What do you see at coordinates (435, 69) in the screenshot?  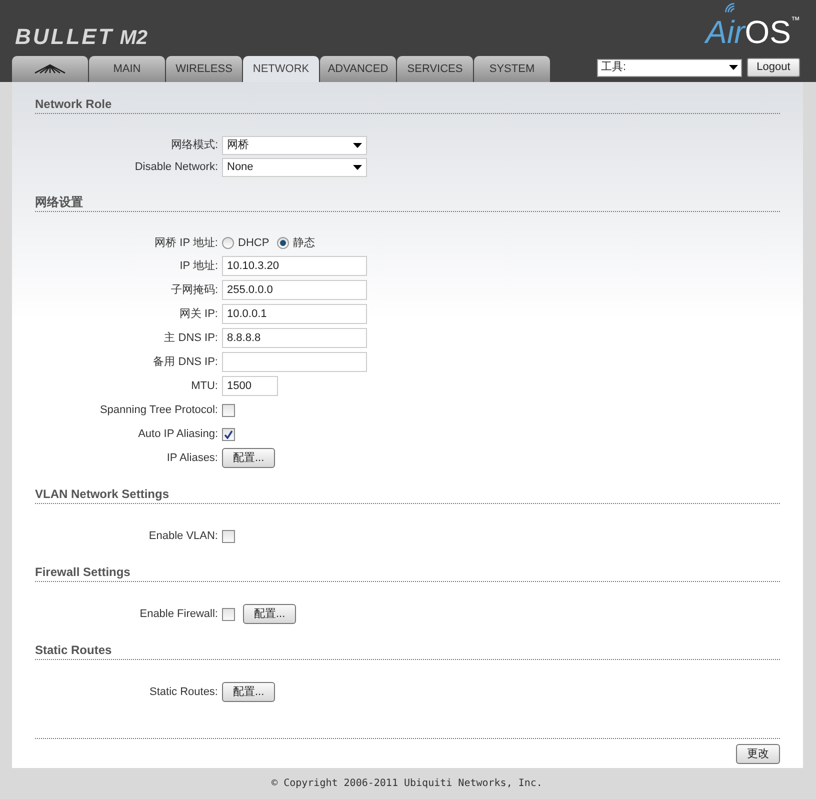 I see `nav-tab: SERVICES` at bounding box center [435, 69].